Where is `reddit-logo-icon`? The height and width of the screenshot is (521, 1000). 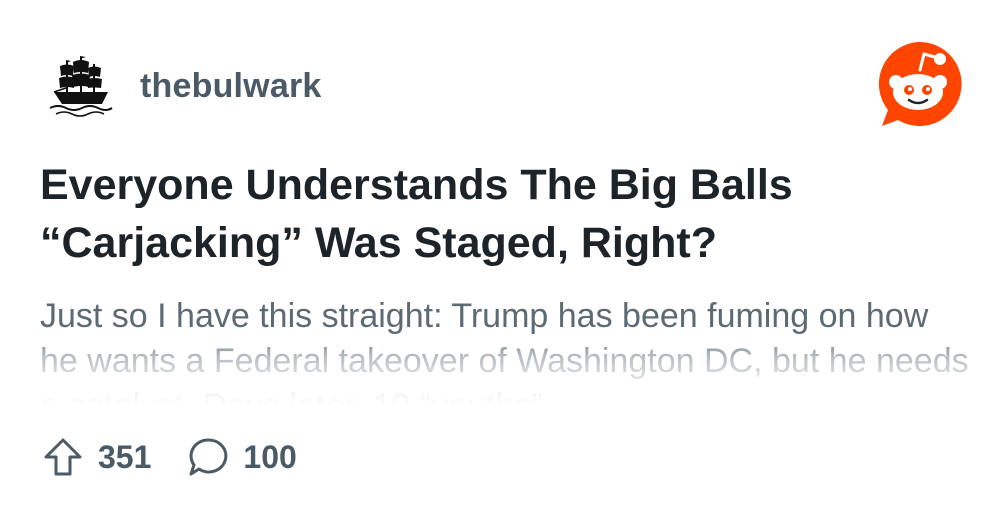
reddit-logo-icon is located at coordinates (920, 83).